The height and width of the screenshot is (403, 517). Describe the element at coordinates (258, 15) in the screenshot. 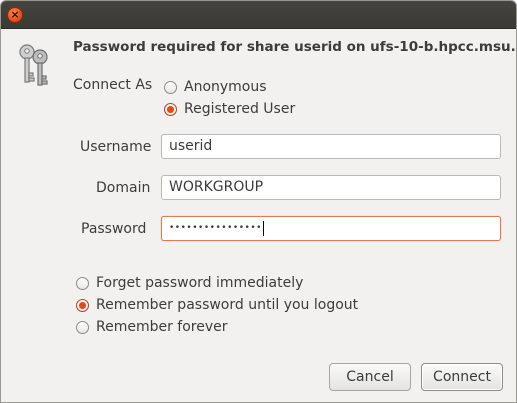

I see `title-bar: ×` at that location.